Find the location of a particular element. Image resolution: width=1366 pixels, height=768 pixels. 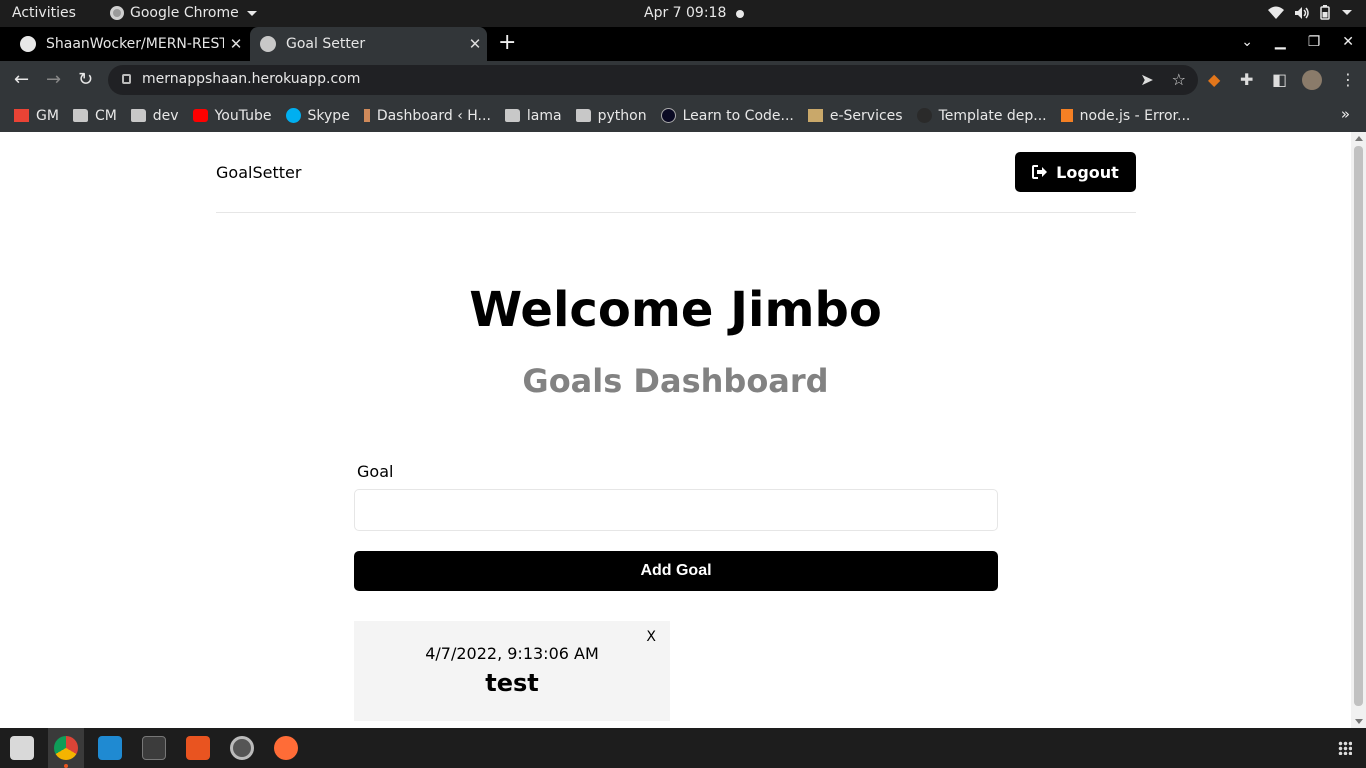

youtube-icon is located at coordinates (200, 115).